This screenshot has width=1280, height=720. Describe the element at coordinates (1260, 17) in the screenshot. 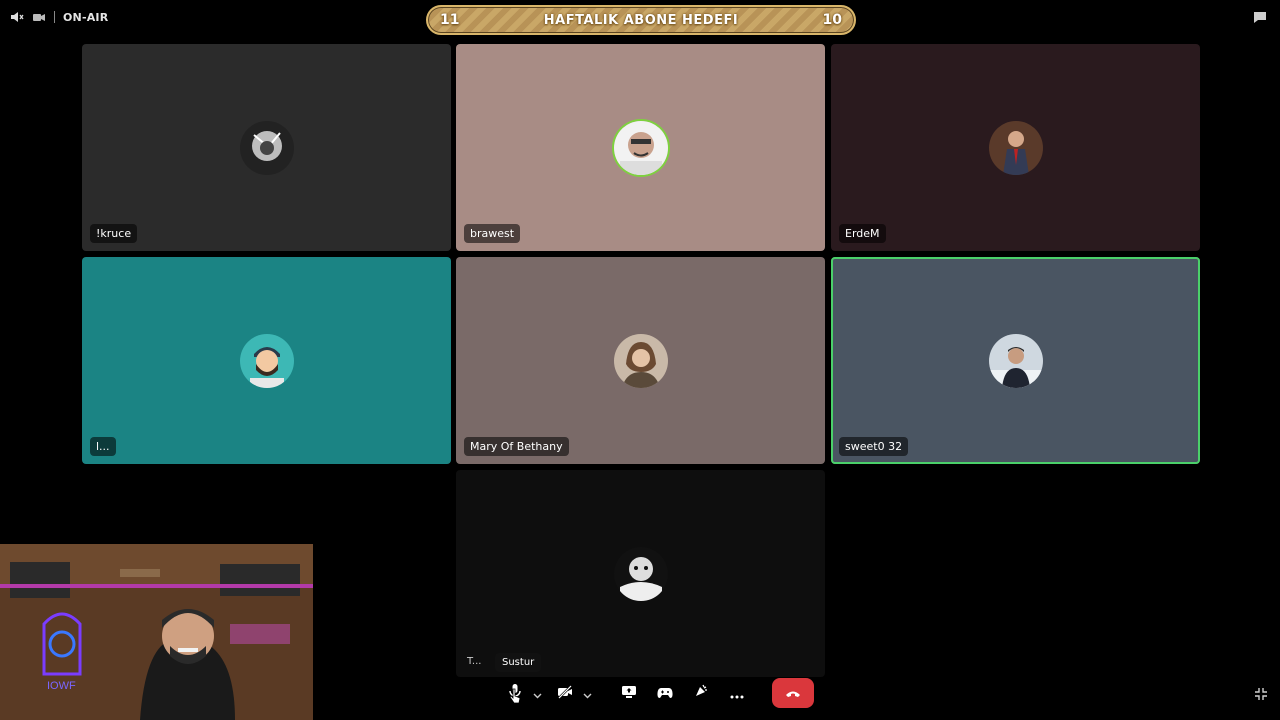

I see `chat-icon` at that location.